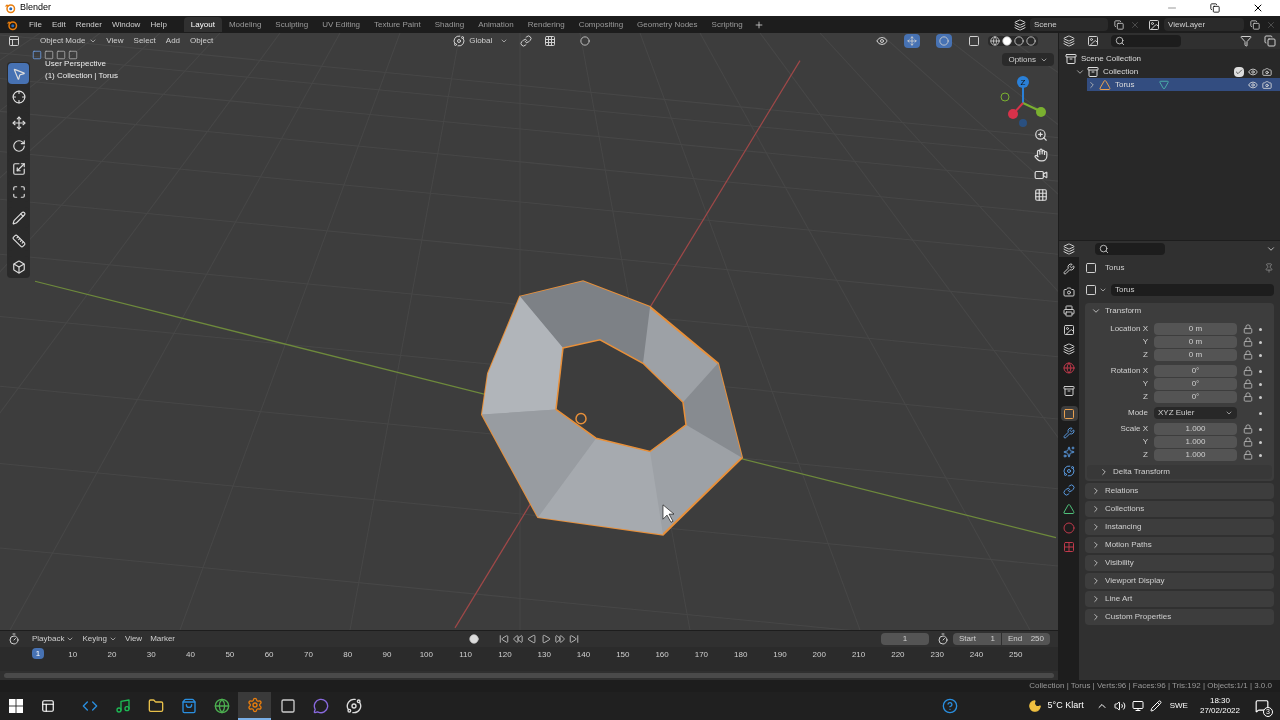  Describe the element at coordinates (151, 655) in the screenshot. I see `frame-number: 30` at that location.